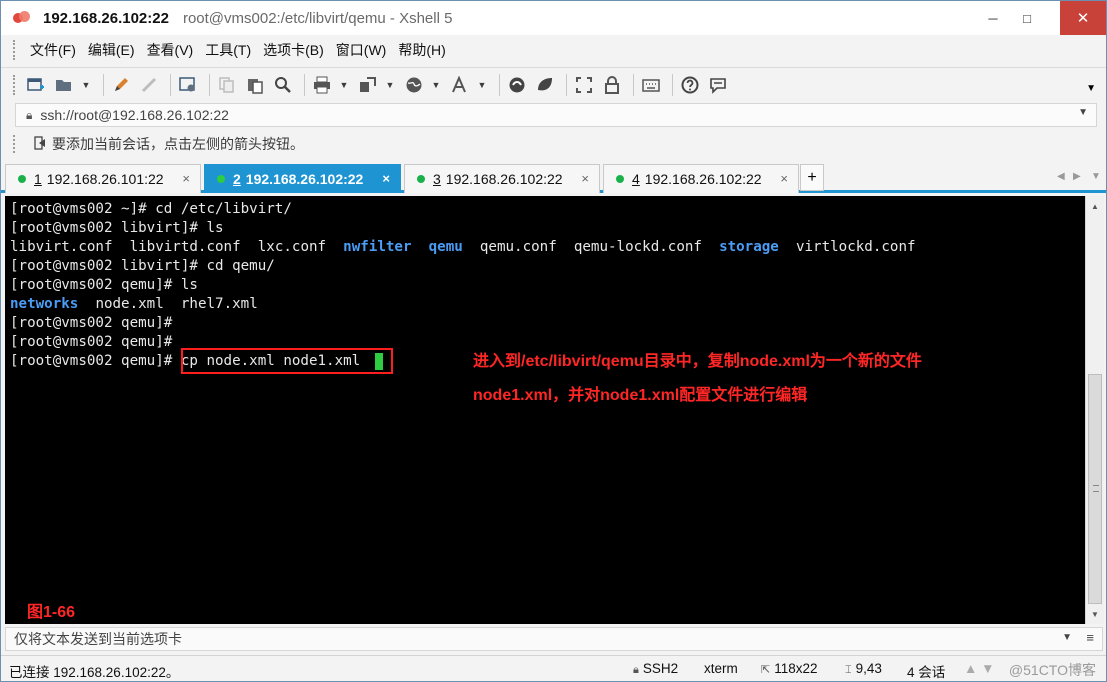 This screenshot has height=682, width=1107. What do you see at coordinates (718, 85) in the screenshot?
I see `chat-icon` at bounding box center [718, 85].